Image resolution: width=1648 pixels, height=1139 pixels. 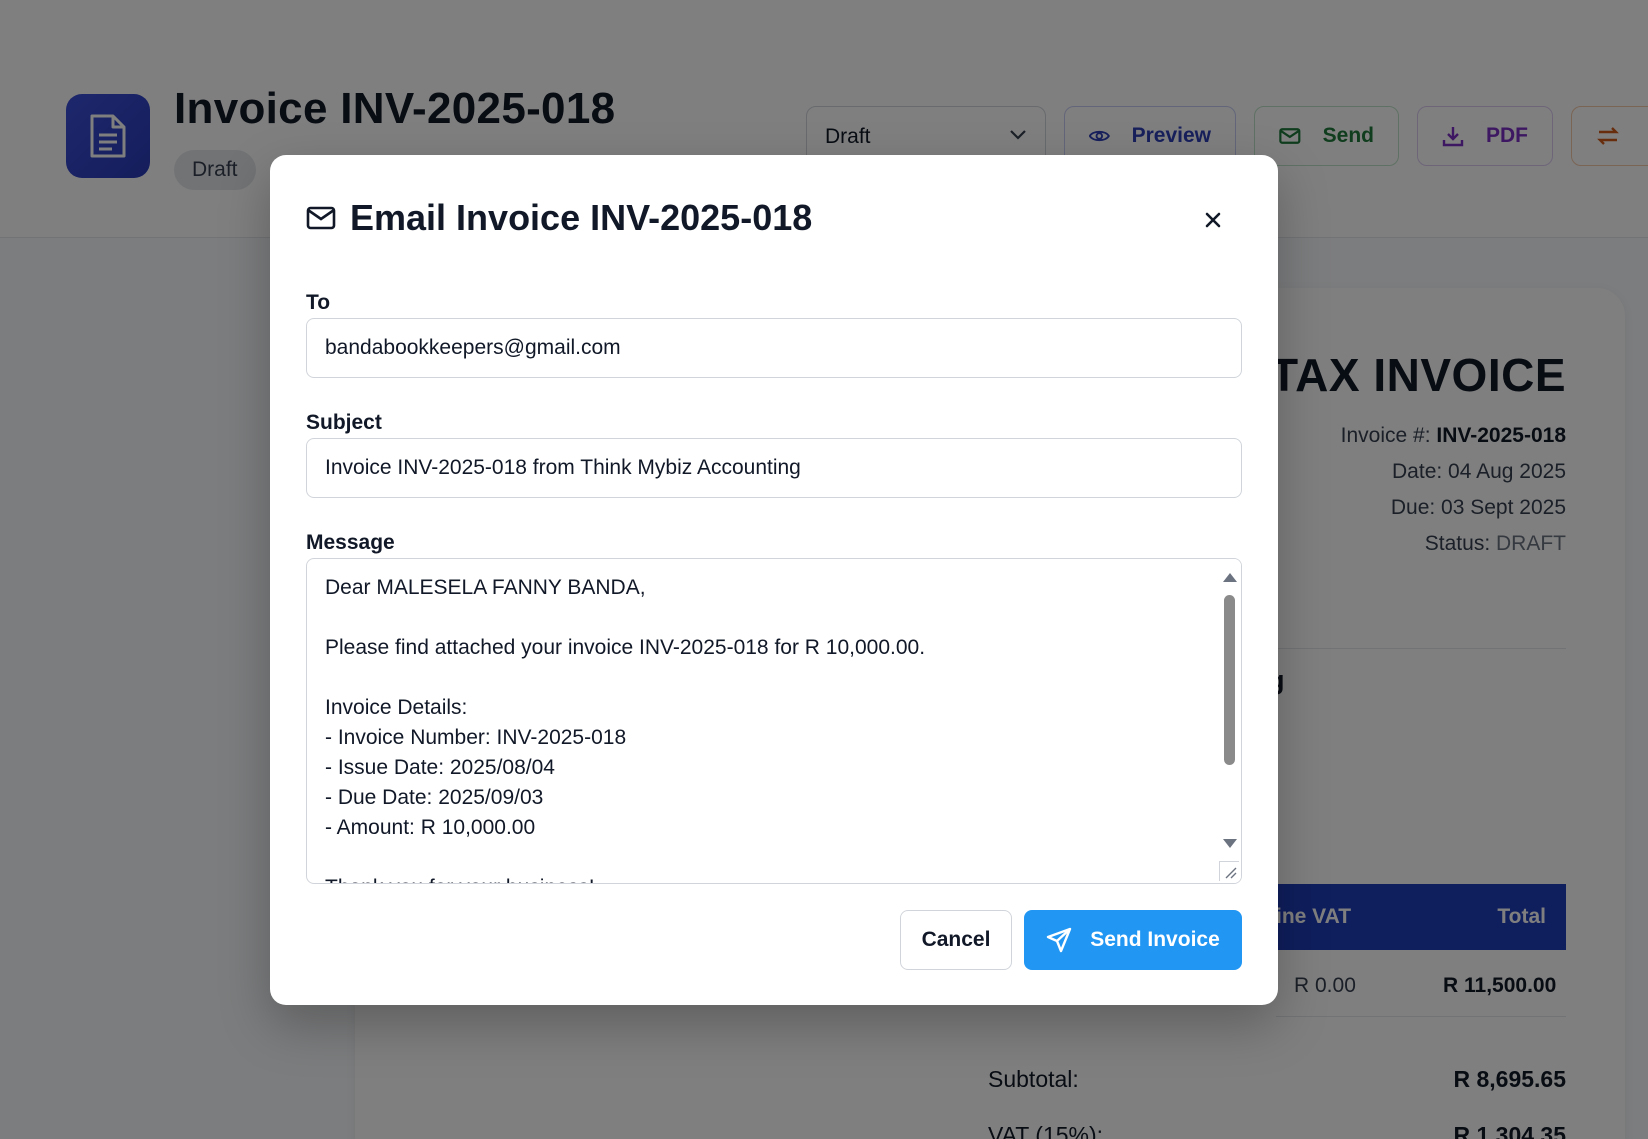 What do you see at coordinates (318, 302) in the screenshot?
I see `to-label: To` at bounding box center [318, 302].